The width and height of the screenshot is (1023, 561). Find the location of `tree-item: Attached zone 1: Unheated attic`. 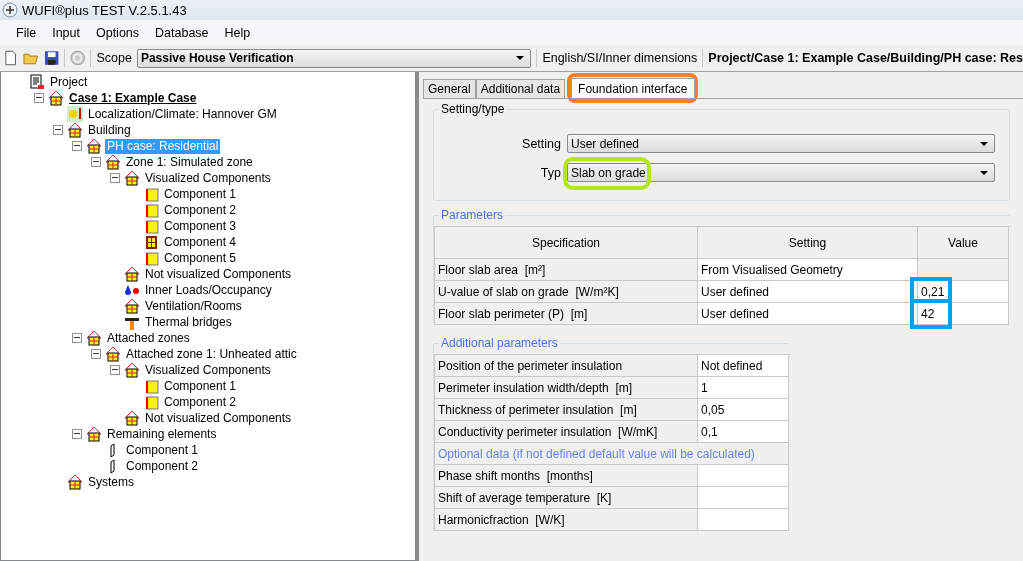

tree-item: Attached zone 1: Unheated attic is located at coordinates (211, 354).